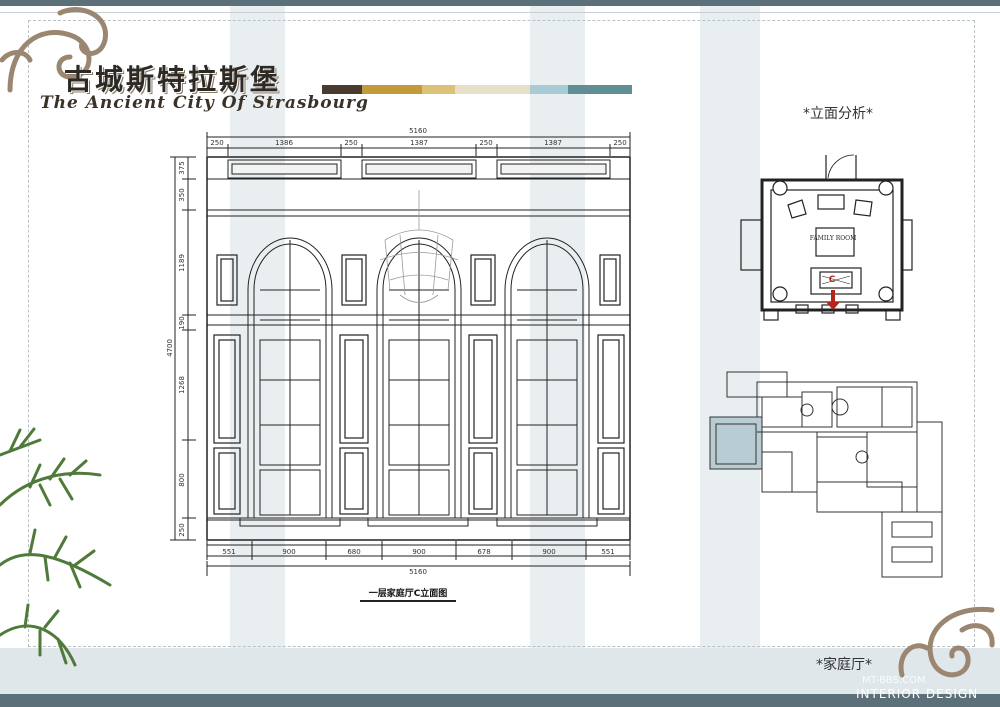  I want to click on drawing-caption: 一层家庭厅C立面图, so click(408, 593).